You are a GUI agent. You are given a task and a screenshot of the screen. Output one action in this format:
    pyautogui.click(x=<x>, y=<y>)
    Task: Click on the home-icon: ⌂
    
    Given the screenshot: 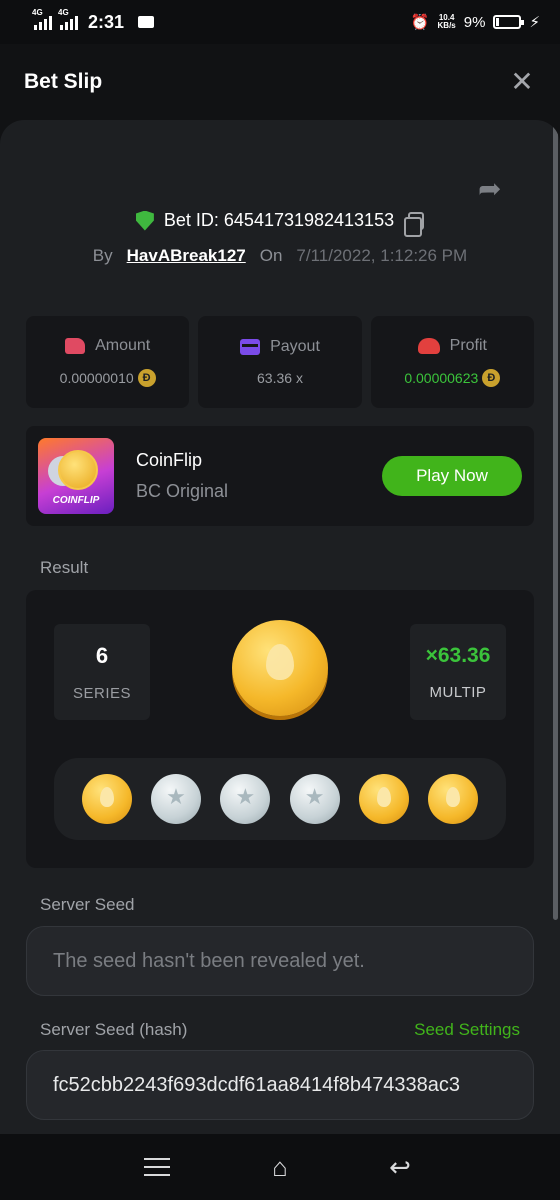 What is the action you would take?
    pyautogui.click(x=280, y=1167)
    